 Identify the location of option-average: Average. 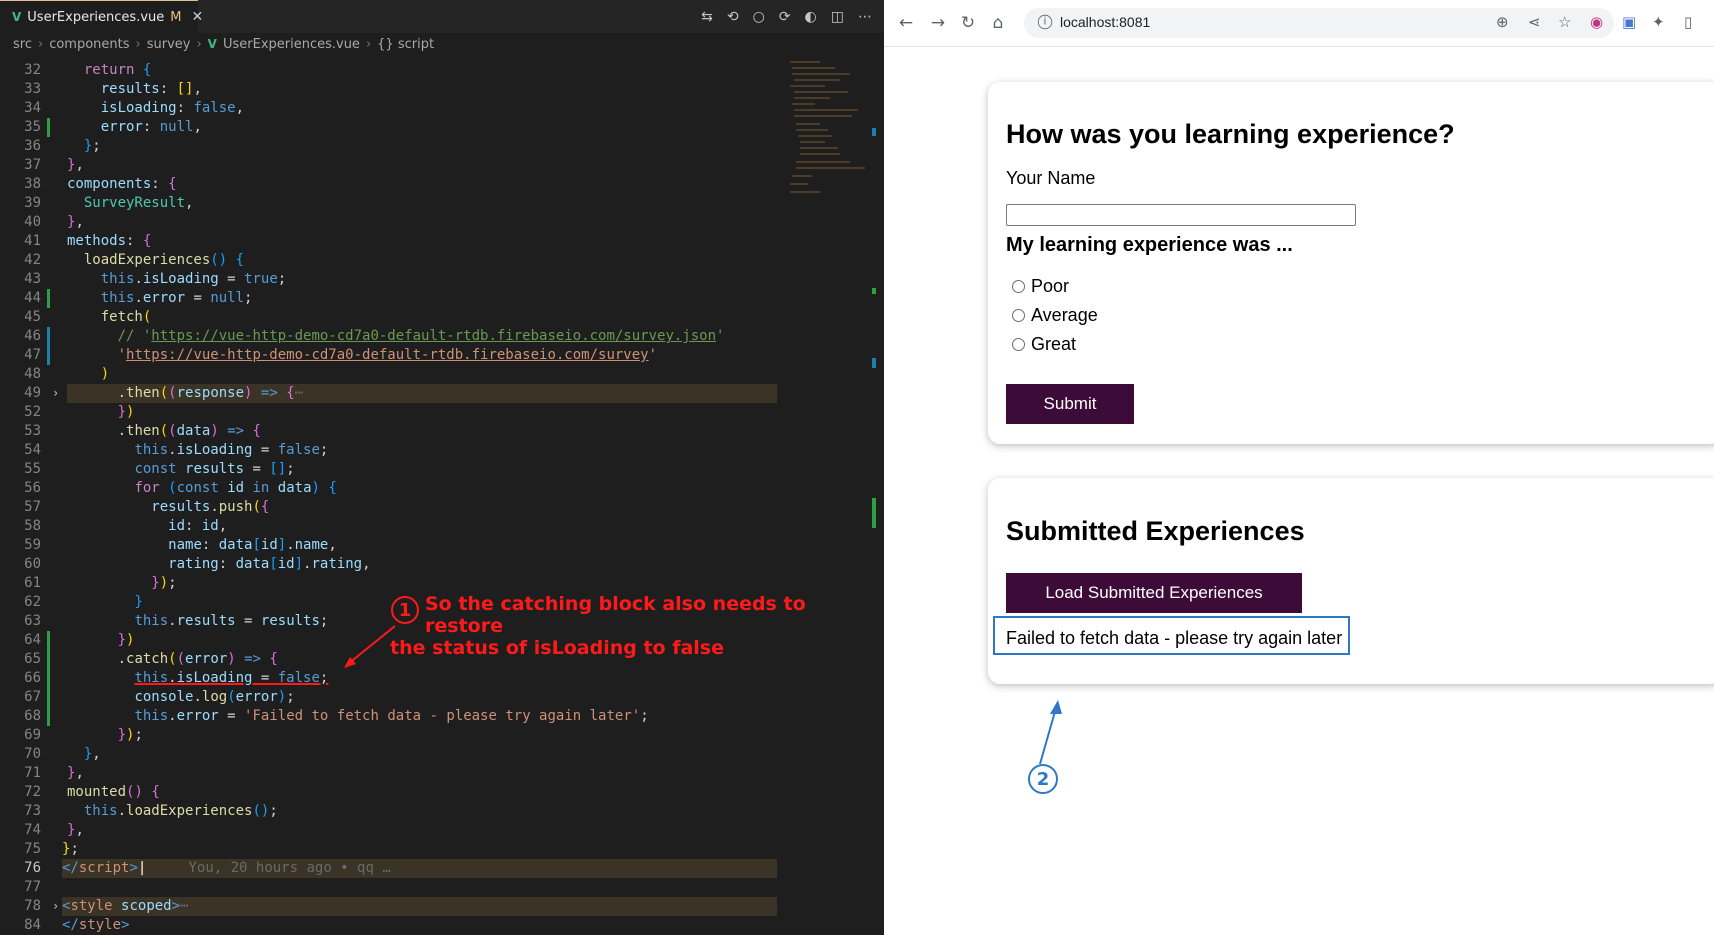
(1055, 315).